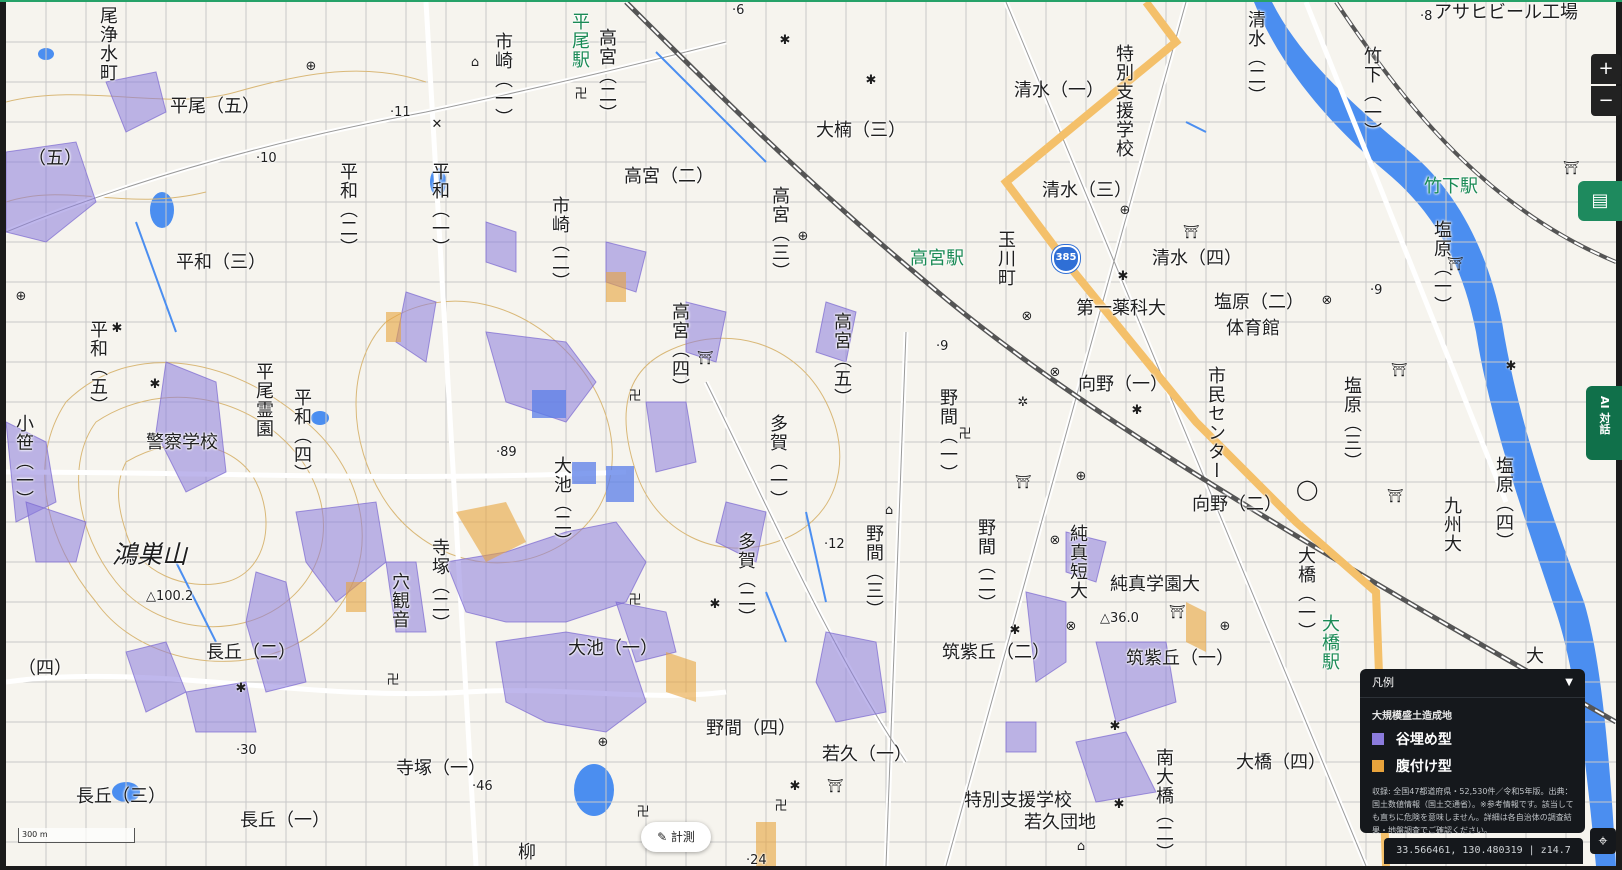  I want to click on factory-icon: ✲, so click(1023, 402).